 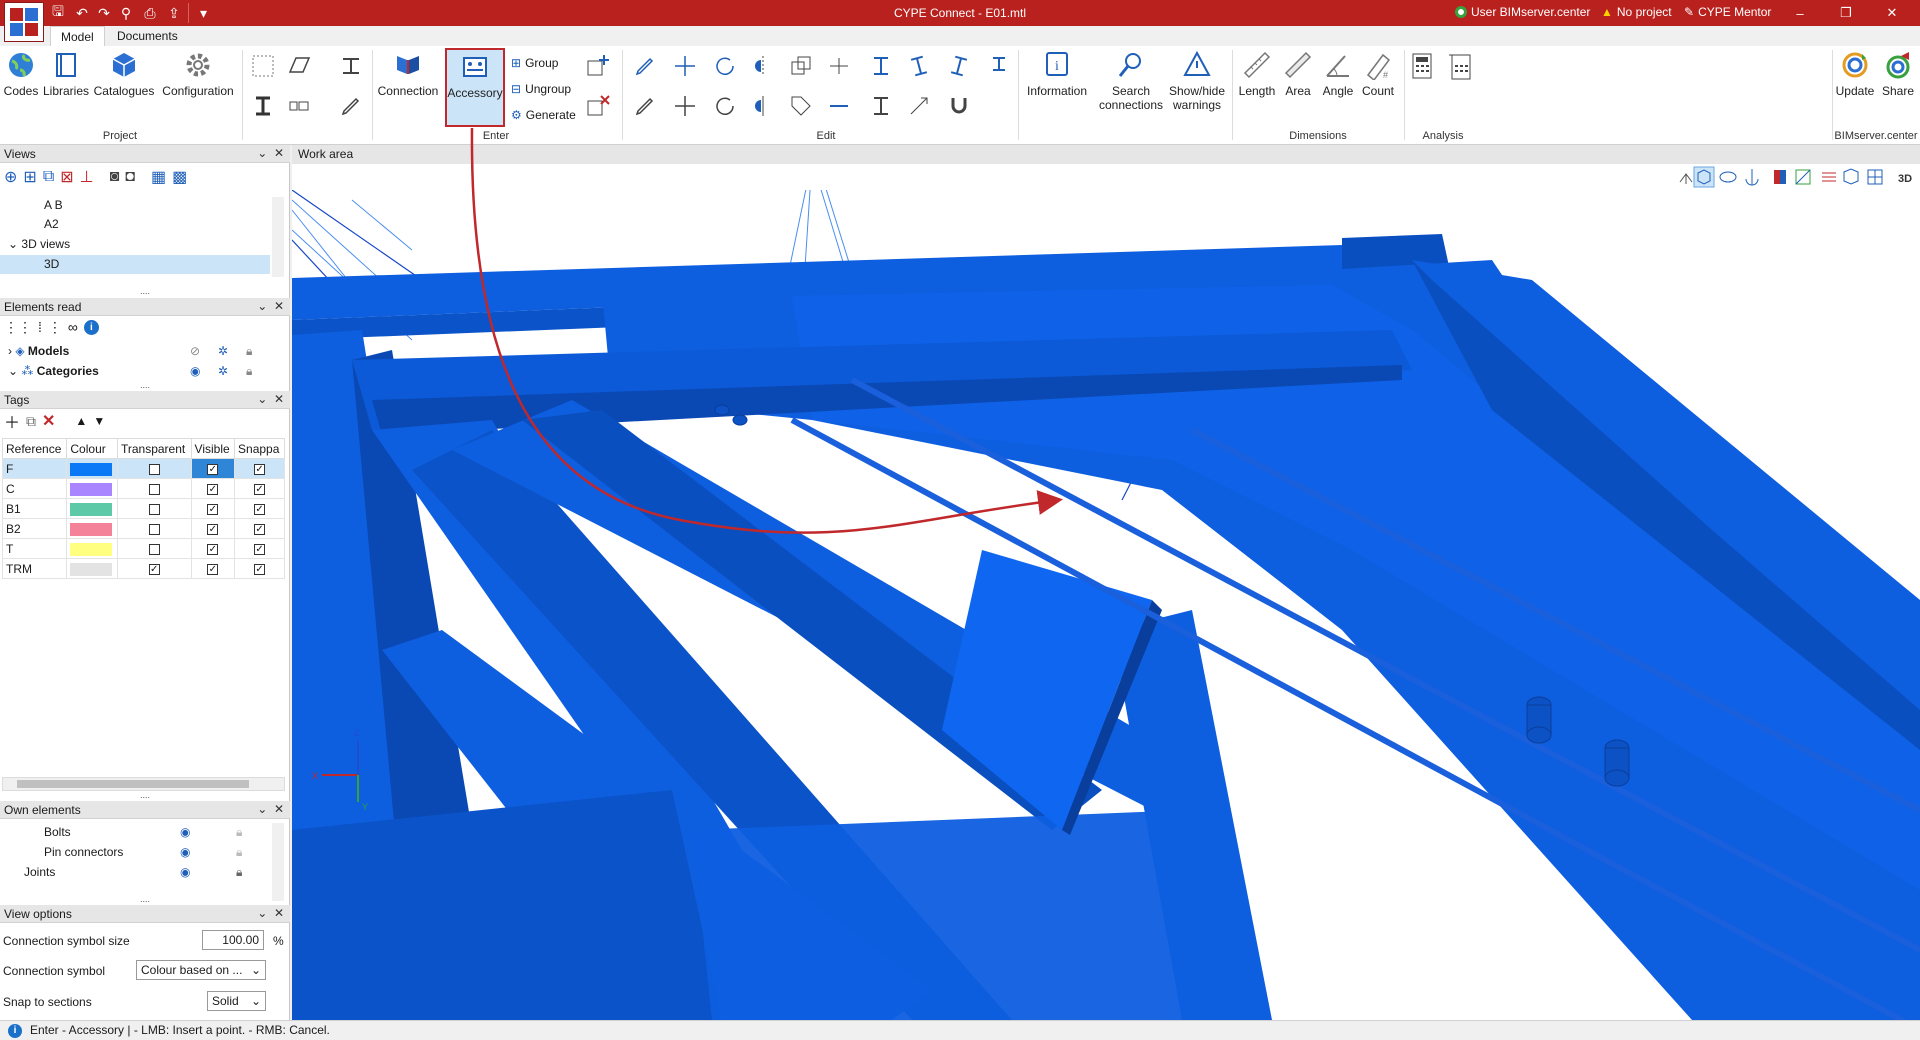 What do you see at coordinates (599, 66) in the screenshot?
I see `add-element-icon` at bounding box center [599, 66].